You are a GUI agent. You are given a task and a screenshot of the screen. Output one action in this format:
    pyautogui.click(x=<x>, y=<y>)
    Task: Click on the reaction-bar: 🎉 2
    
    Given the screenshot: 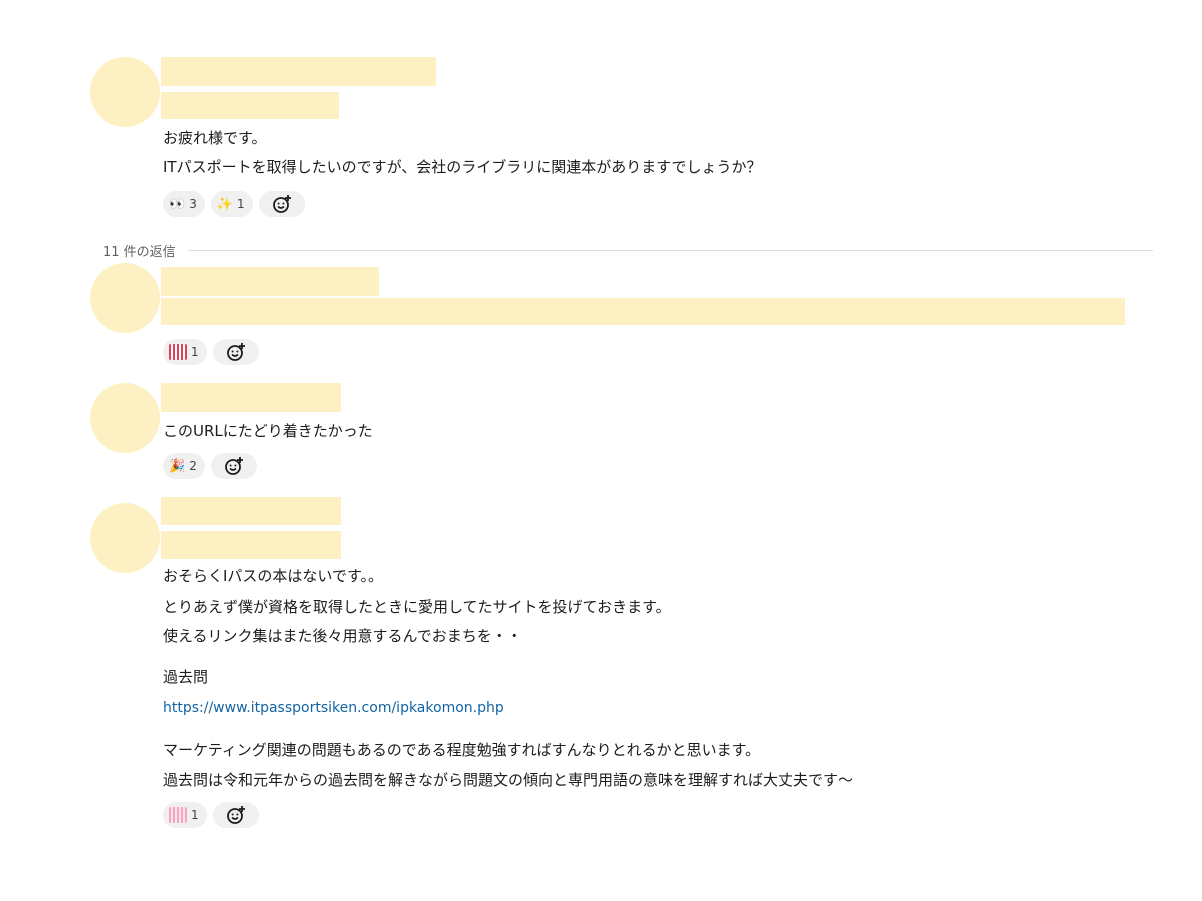 What is the action you would take?
    pyautogui.click(x=210, y=466)
    